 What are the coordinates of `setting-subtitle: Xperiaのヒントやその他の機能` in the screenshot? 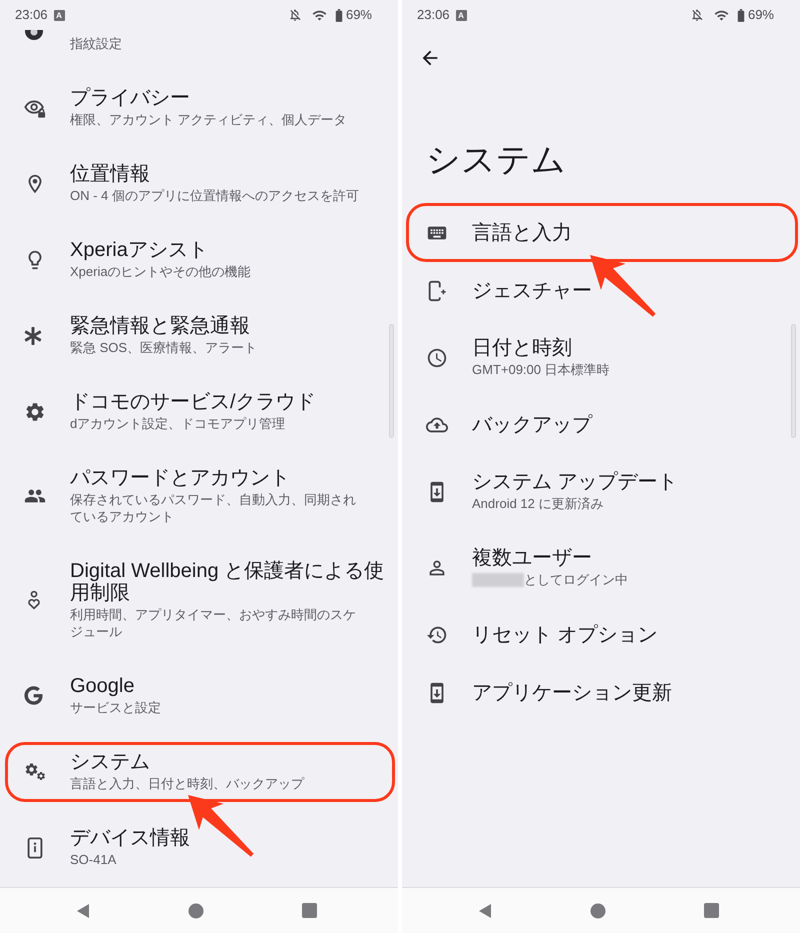 It's located at (160, 271).